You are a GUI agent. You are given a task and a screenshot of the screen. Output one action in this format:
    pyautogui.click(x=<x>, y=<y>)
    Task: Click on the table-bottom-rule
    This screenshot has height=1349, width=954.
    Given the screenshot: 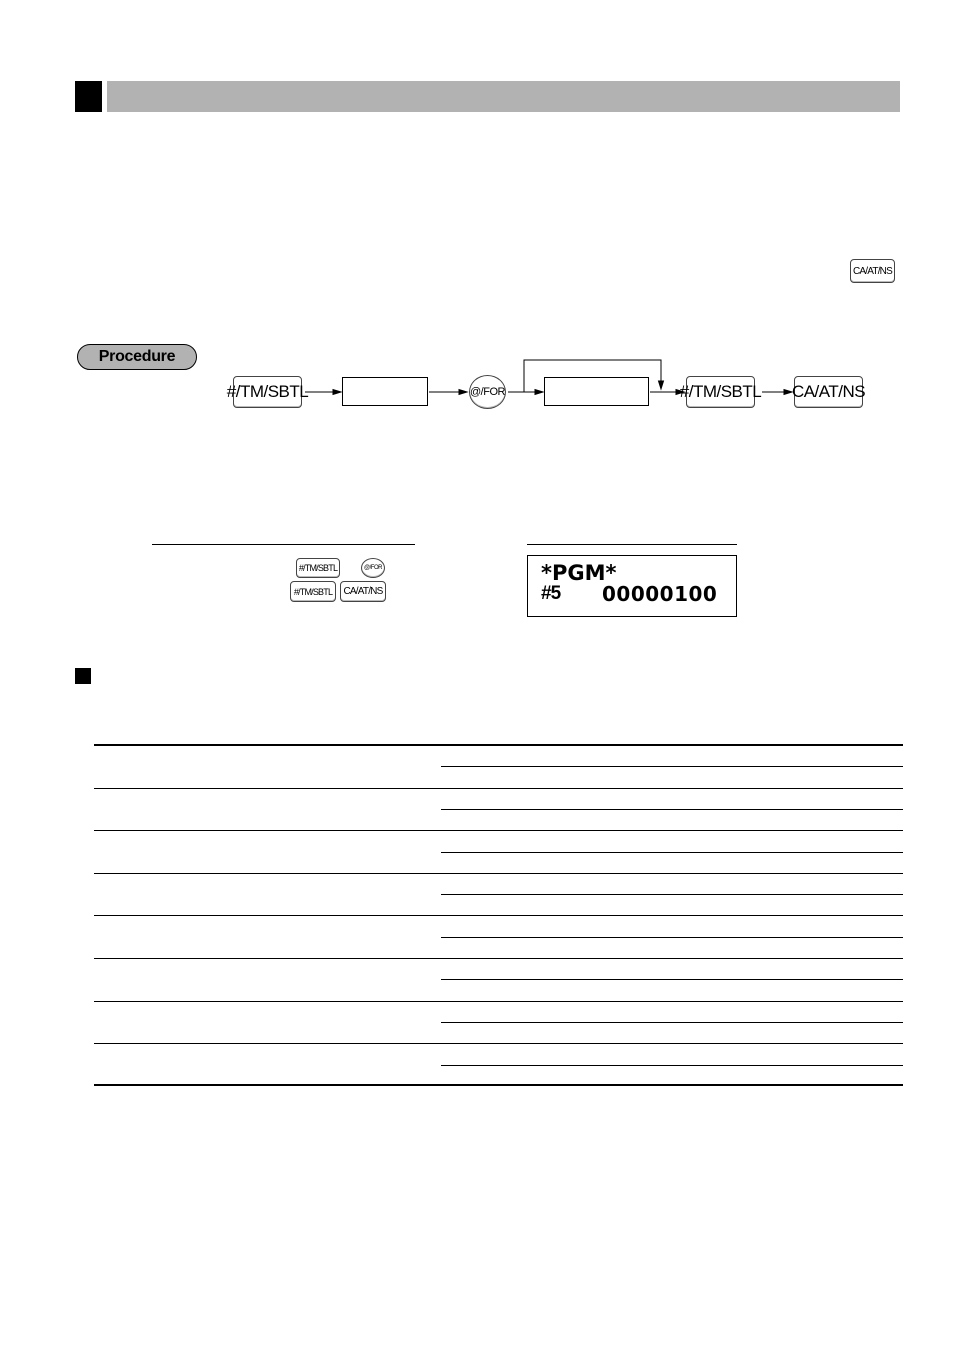 What is the action you would take?
    pyautogui.click(x=498, y=1085)
    